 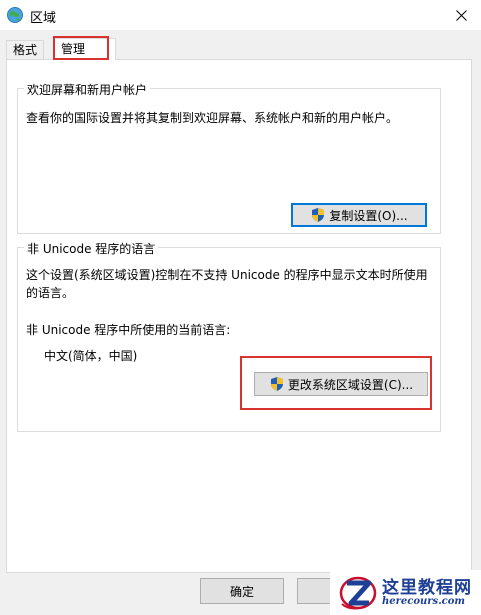 What do you see at coordinates (128, 330) in the screenshot?
I see `current-language-label: 非 Unicode 程序中所使用的当前语言:` at bounding box center [128, 330].